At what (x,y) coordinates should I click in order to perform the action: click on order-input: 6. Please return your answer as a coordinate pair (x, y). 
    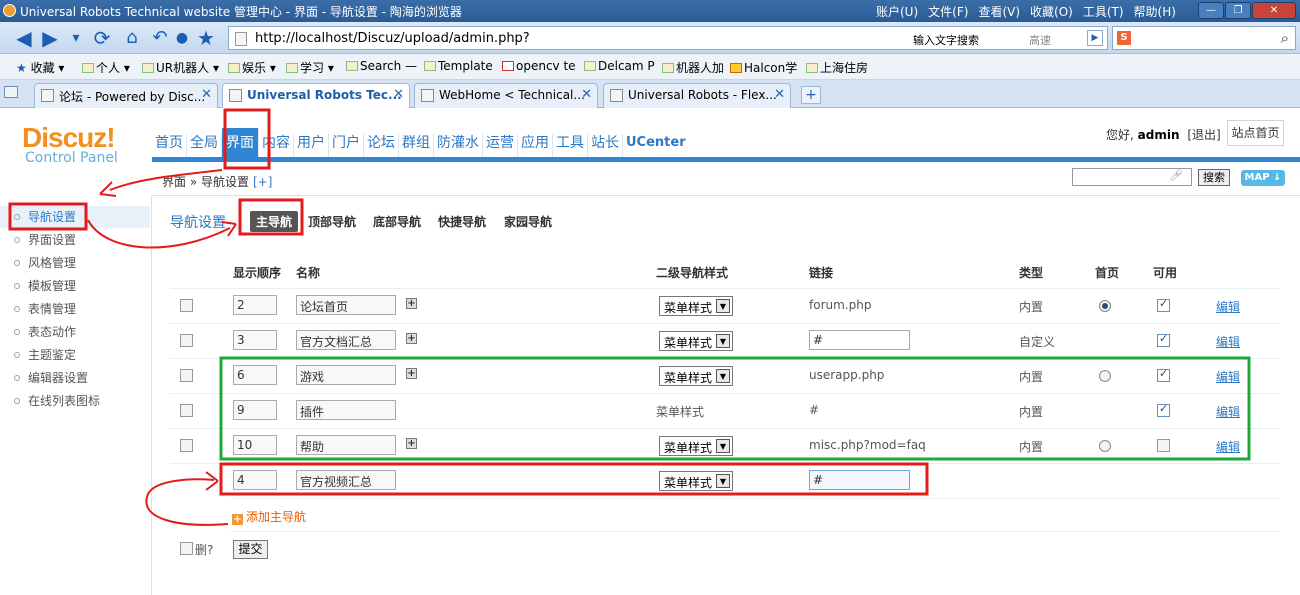
    Looking at the image, I should click on (255, 375).